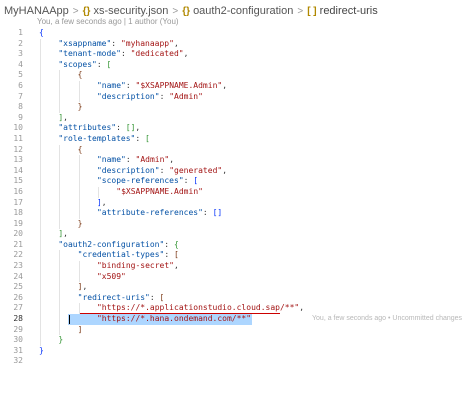  I want to click on line-number: 21, so click(18, 244).